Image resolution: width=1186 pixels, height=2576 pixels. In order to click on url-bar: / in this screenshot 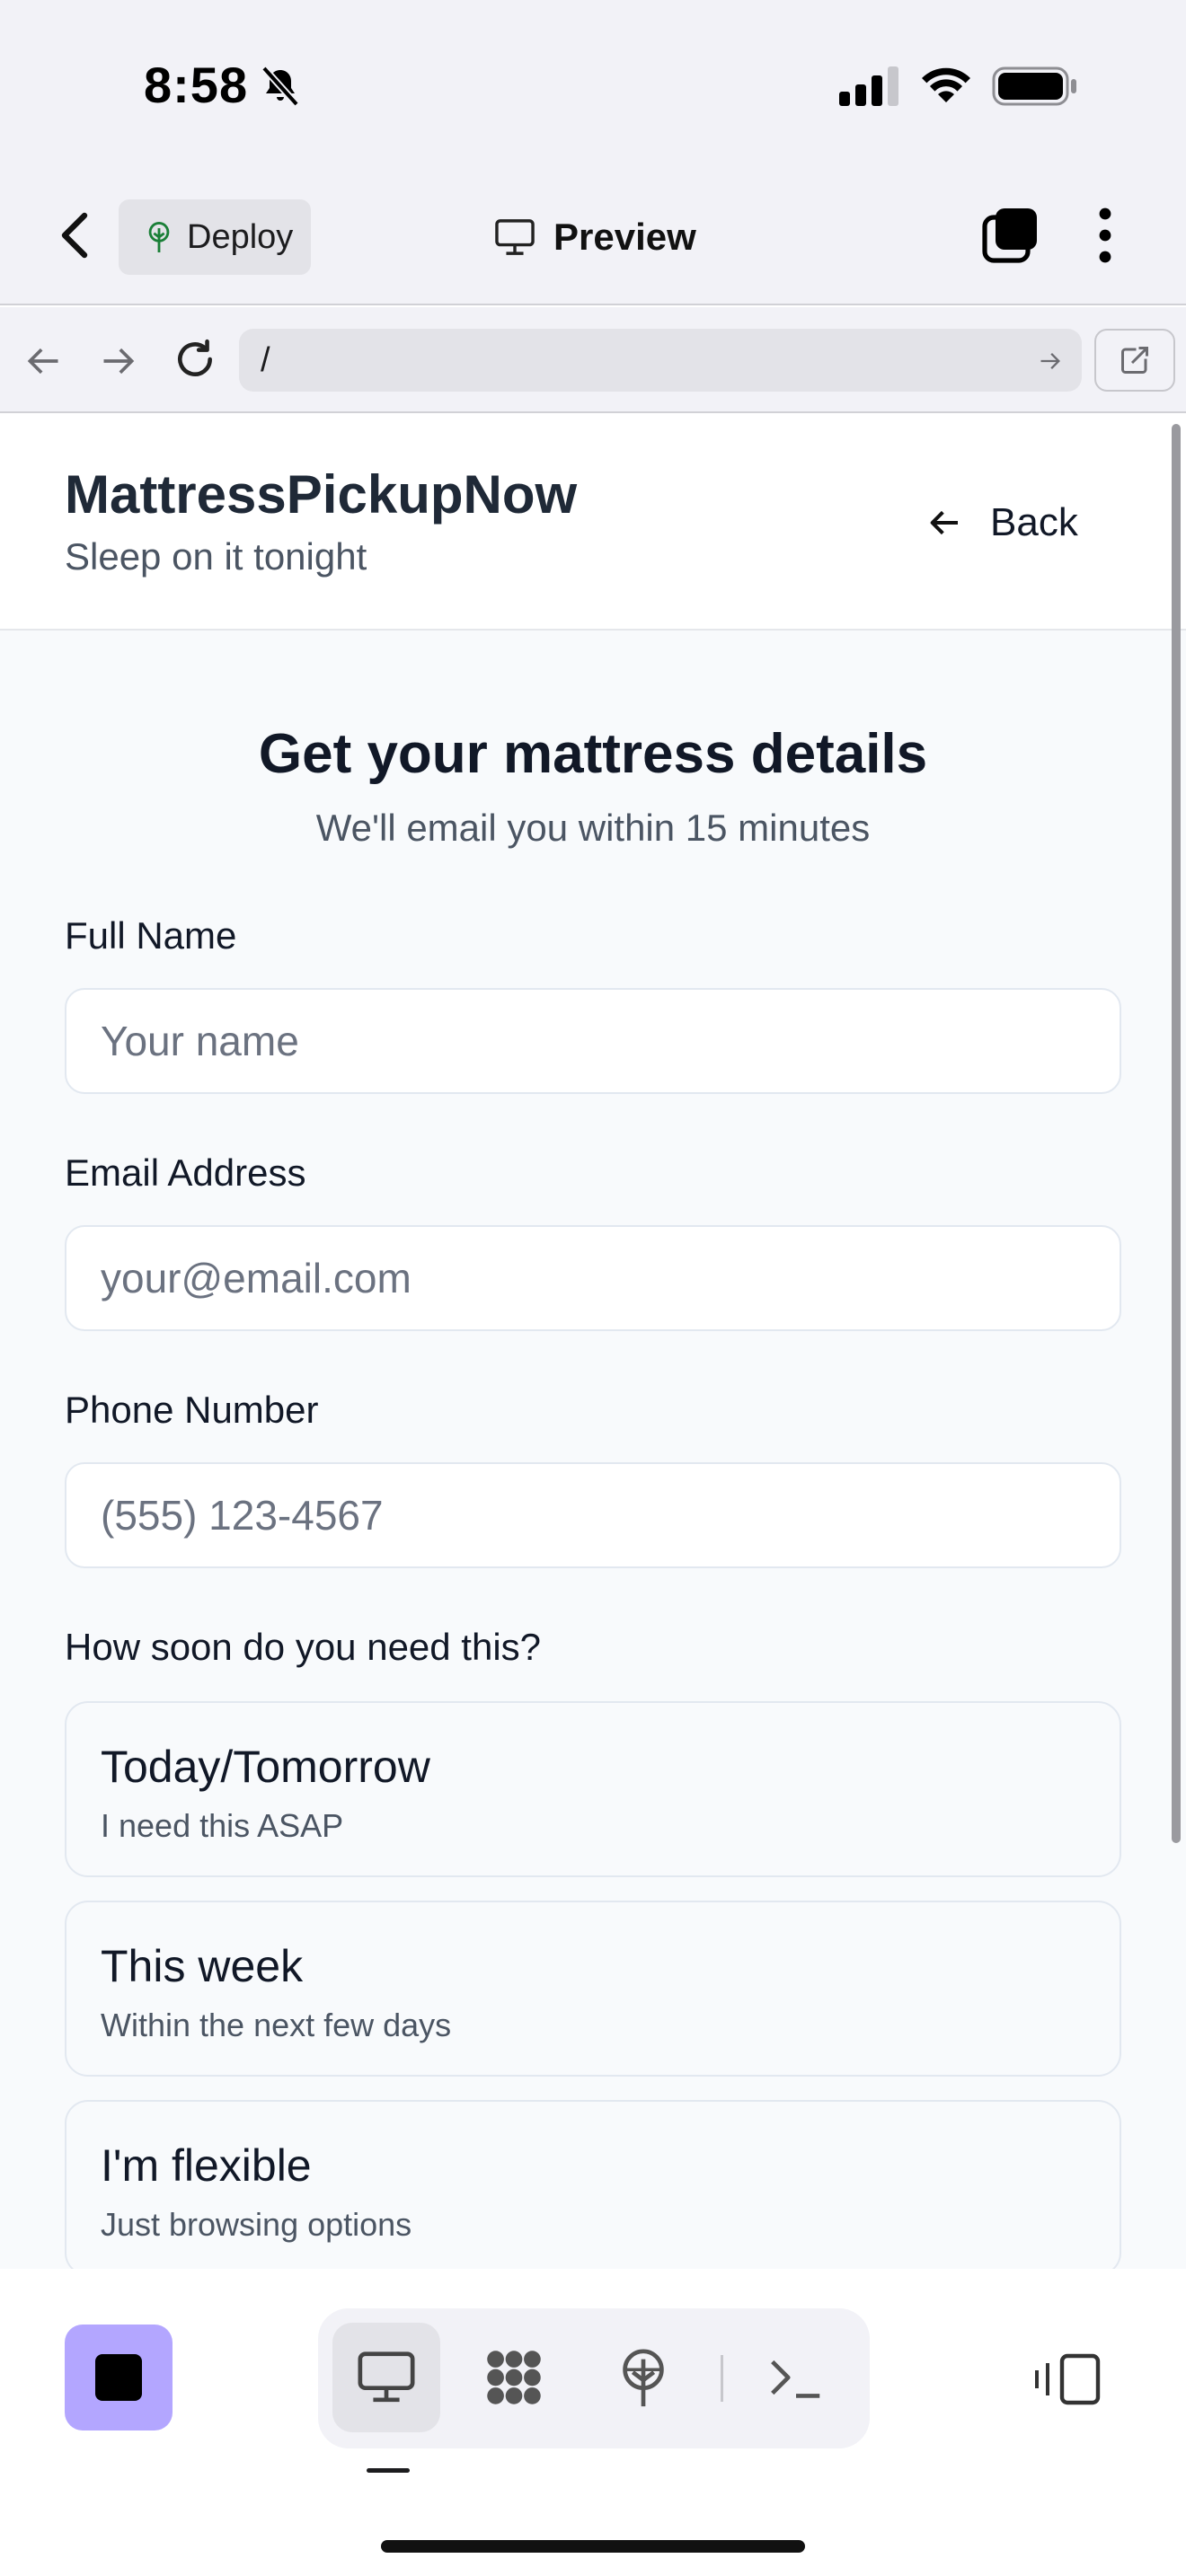, I will do `click(660, 360)`.